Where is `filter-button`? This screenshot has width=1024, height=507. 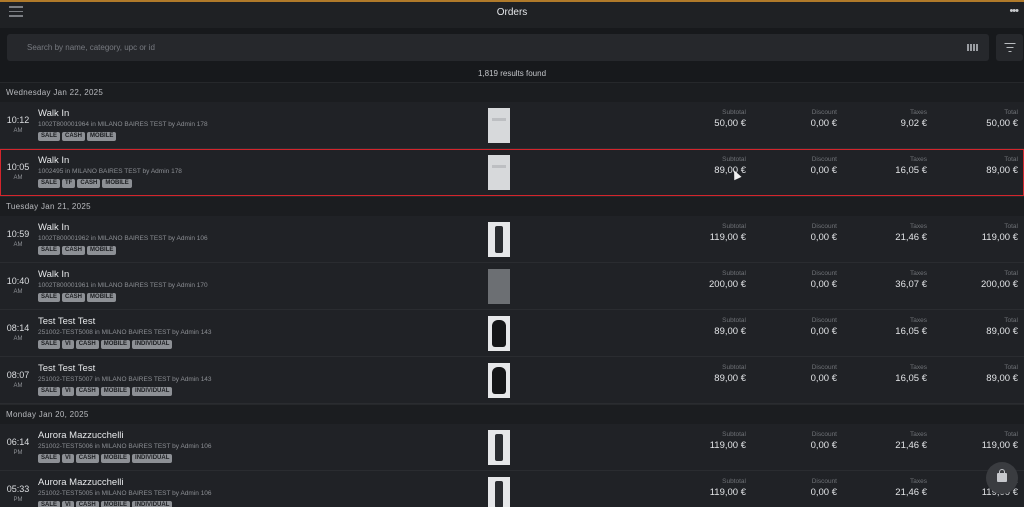 filter-button is located at coordinates (1009, 47).